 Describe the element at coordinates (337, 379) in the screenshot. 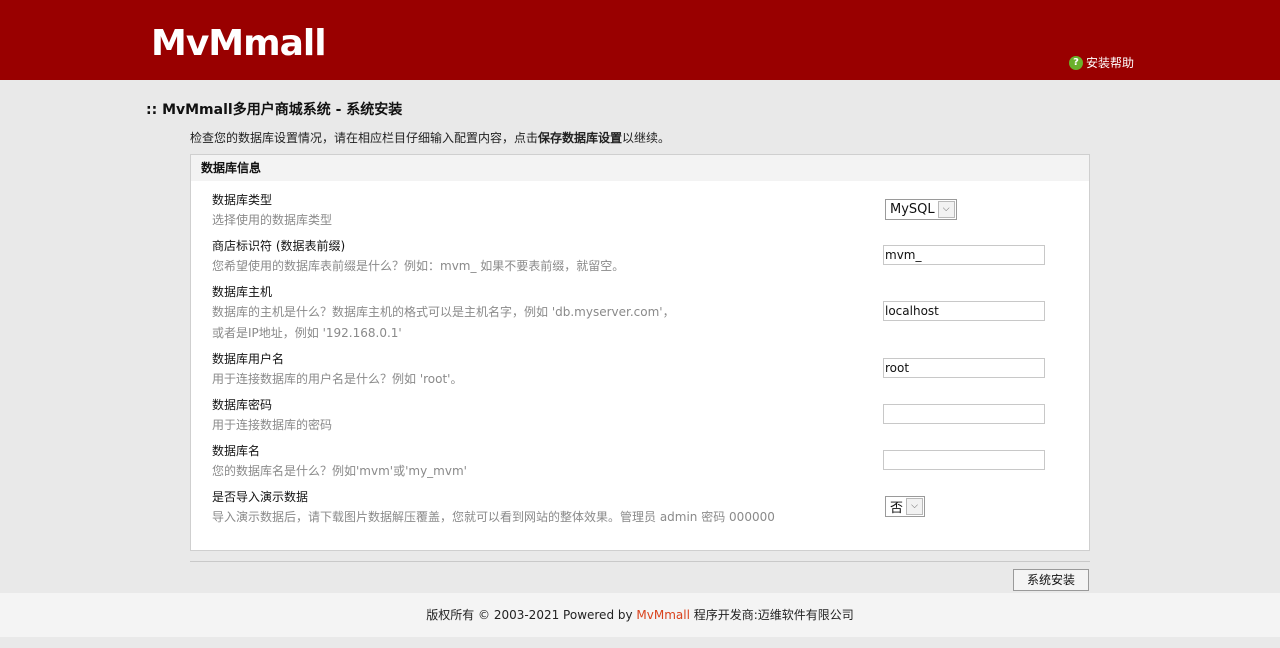

I see `db-user-desc: 用于连接数据库的用户名是什么？例如 'root'。` at that location.